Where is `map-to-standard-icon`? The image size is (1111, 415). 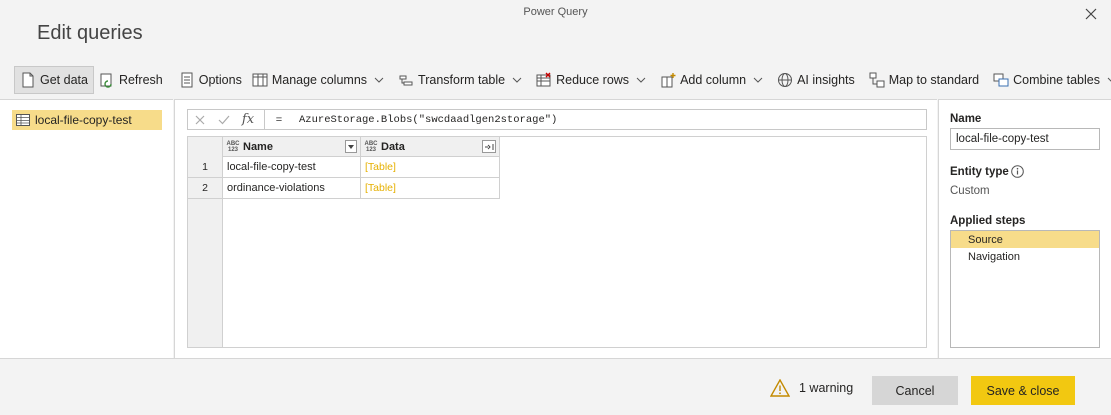
map-to-standard-icon is located at coordinates (877, 80).